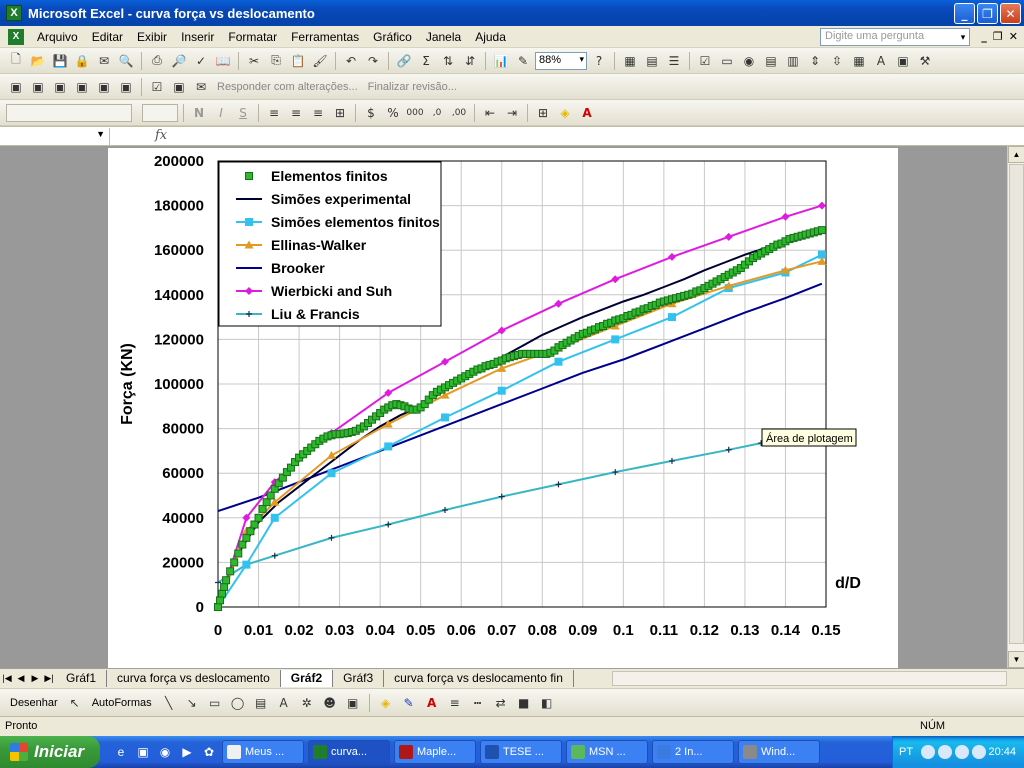  What do you see at coordinates (1010, 13) in the screenshot?
I see `close-button: ✕` at bounding box center [1010, 13].